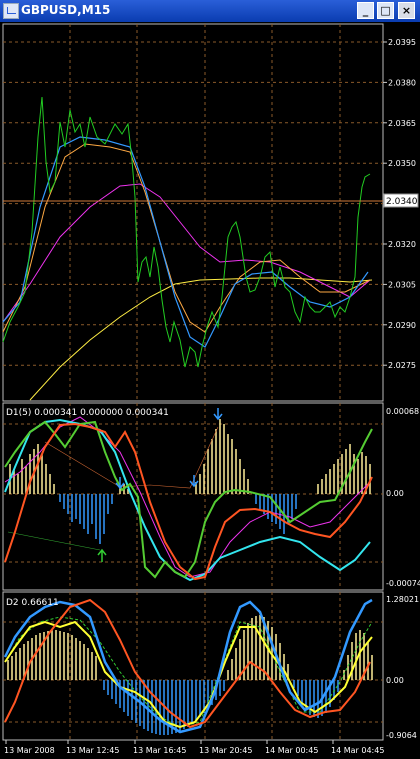  I want to click on close-button: ×, so click(406, 10).